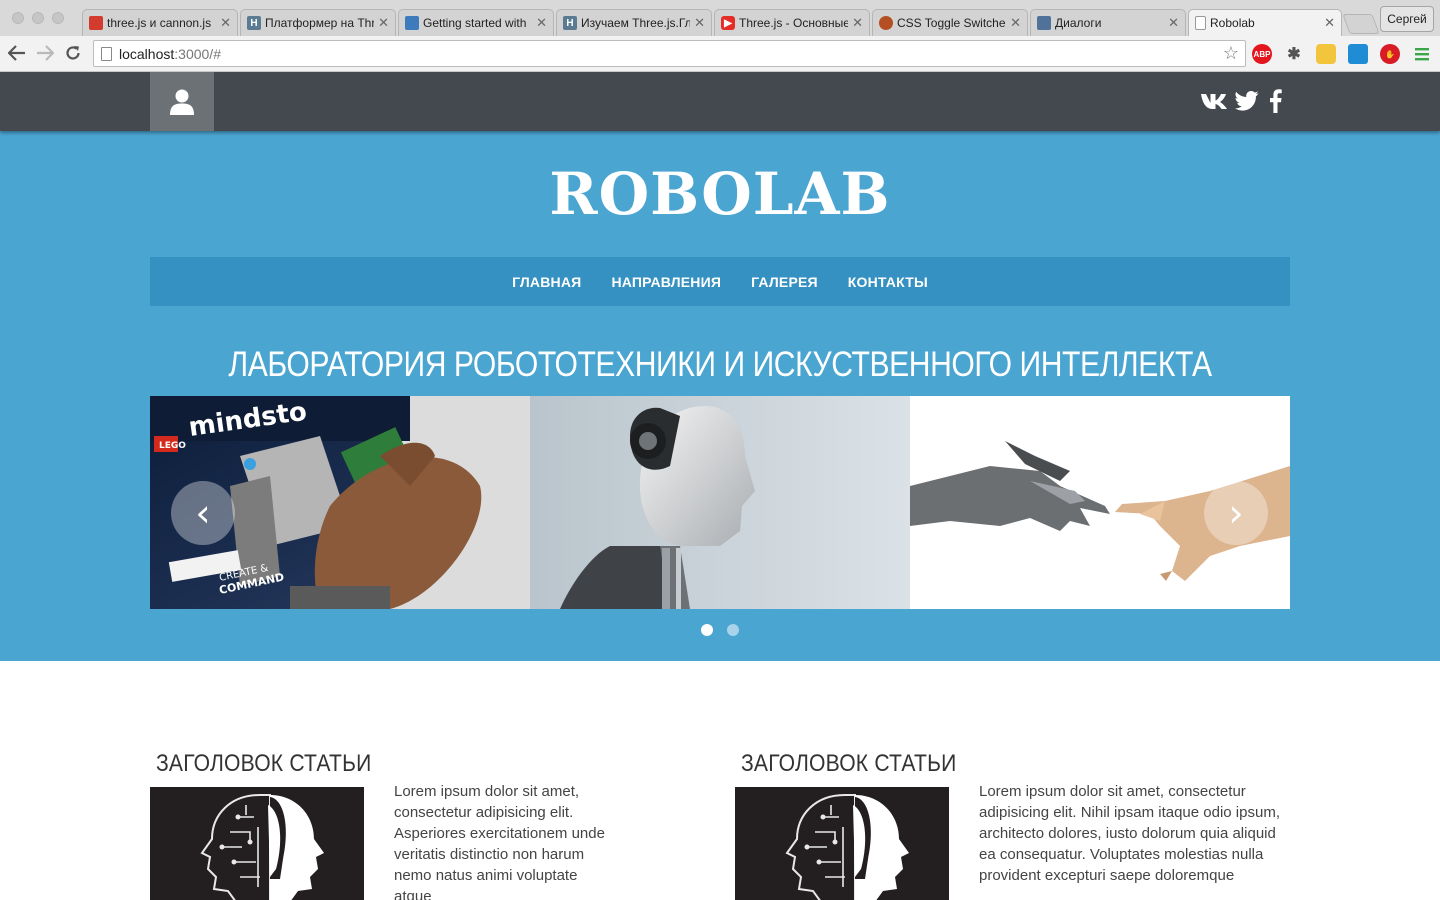  Describe the element at coordinates (1231, 53) in the screenshot. I see `bookmark-star-icon: ☆` at that location.